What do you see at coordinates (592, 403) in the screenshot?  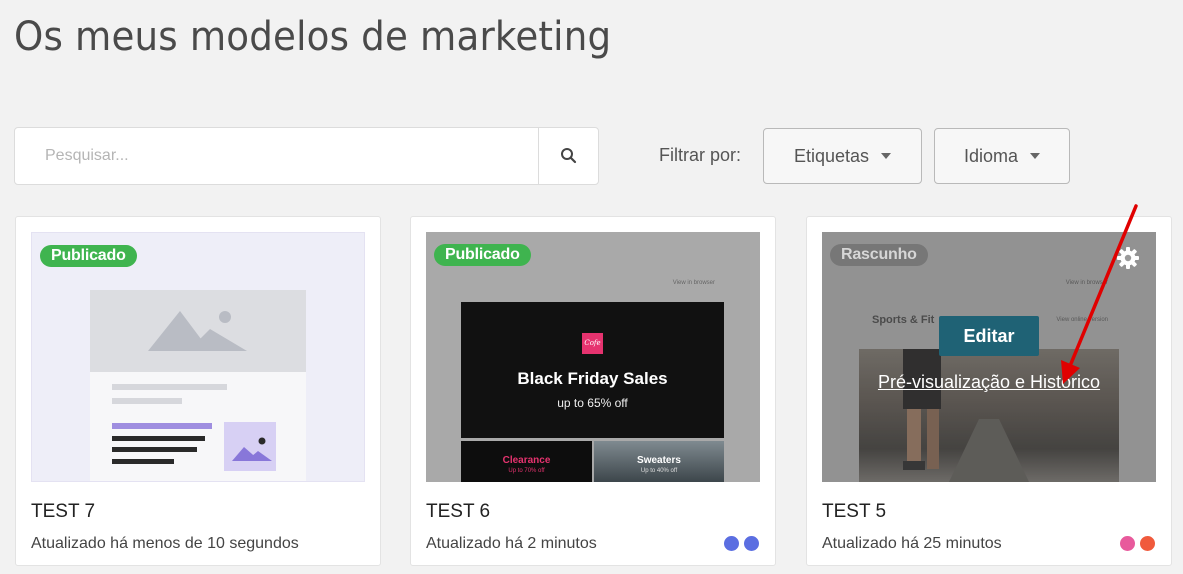 I see `hero-subline: up to 65% off` at bounding box center [592, 403].